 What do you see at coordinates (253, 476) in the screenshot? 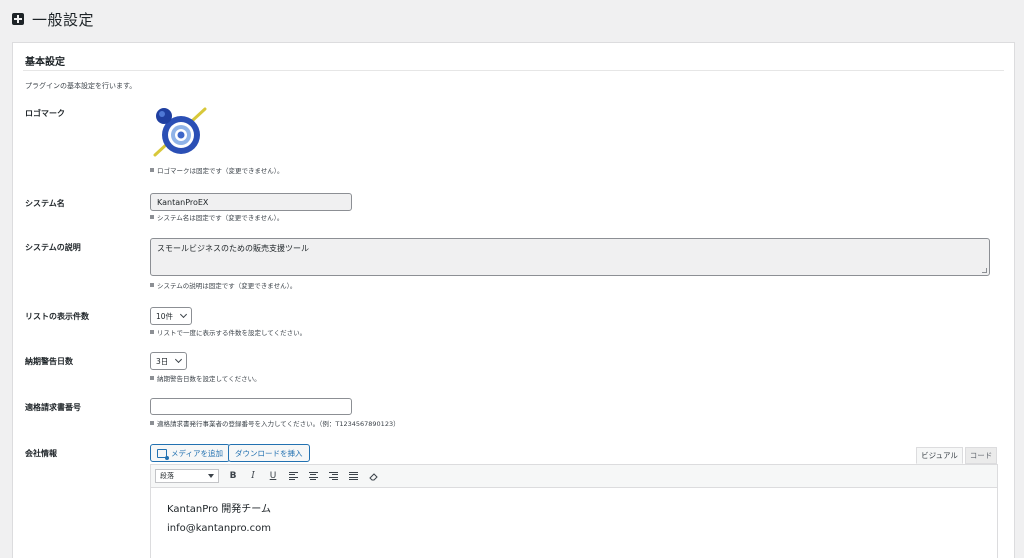
I see `italic-icon: I` at bounding box center [253, 476].